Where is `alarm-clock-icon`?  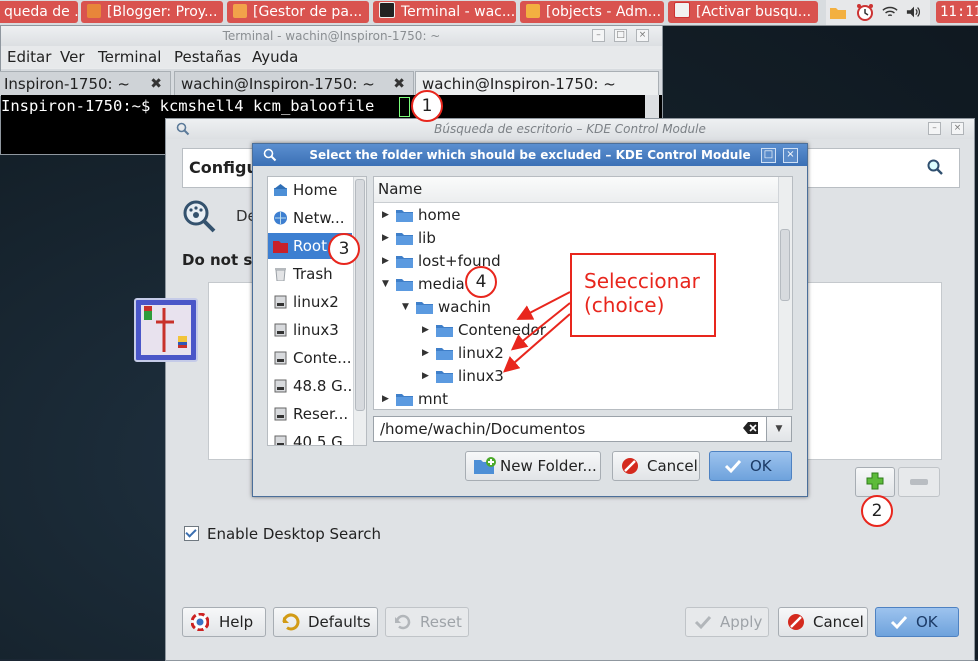
alarm-clock-icon is located at coordinates (865, 12).